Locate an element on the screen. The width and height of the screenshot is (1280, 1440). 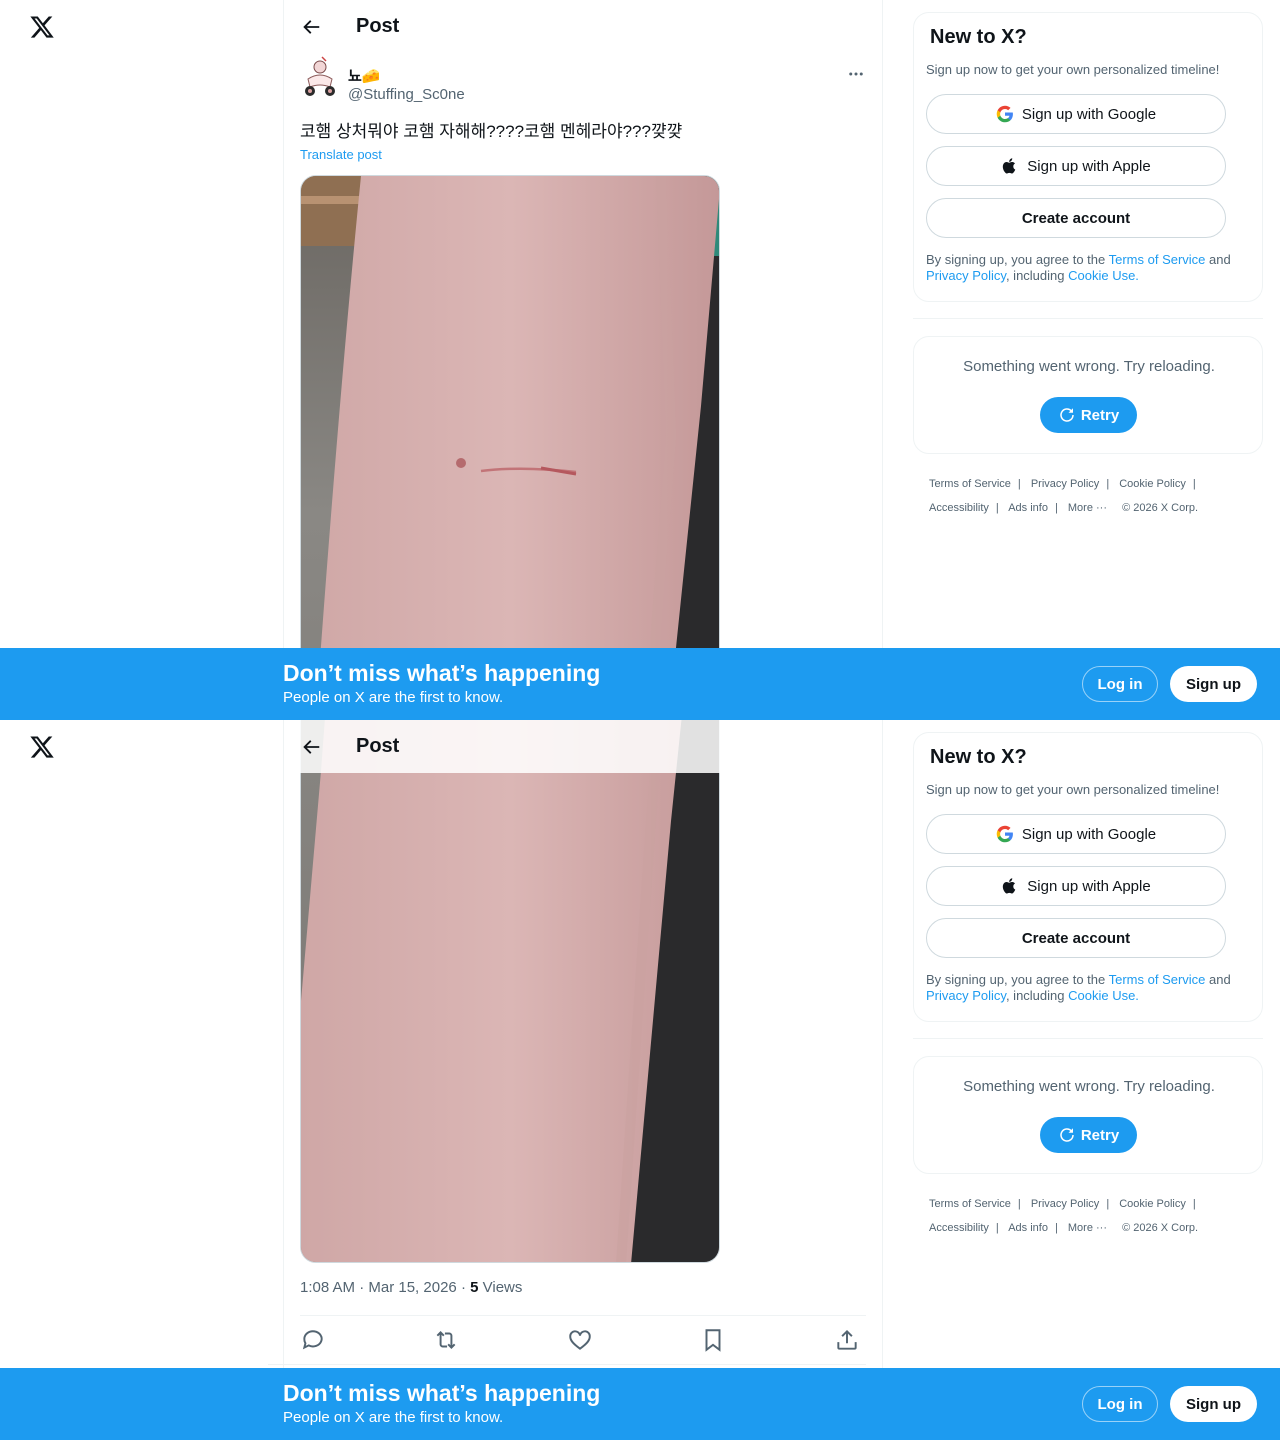
share-icon is located at coordinates (847, 1340).